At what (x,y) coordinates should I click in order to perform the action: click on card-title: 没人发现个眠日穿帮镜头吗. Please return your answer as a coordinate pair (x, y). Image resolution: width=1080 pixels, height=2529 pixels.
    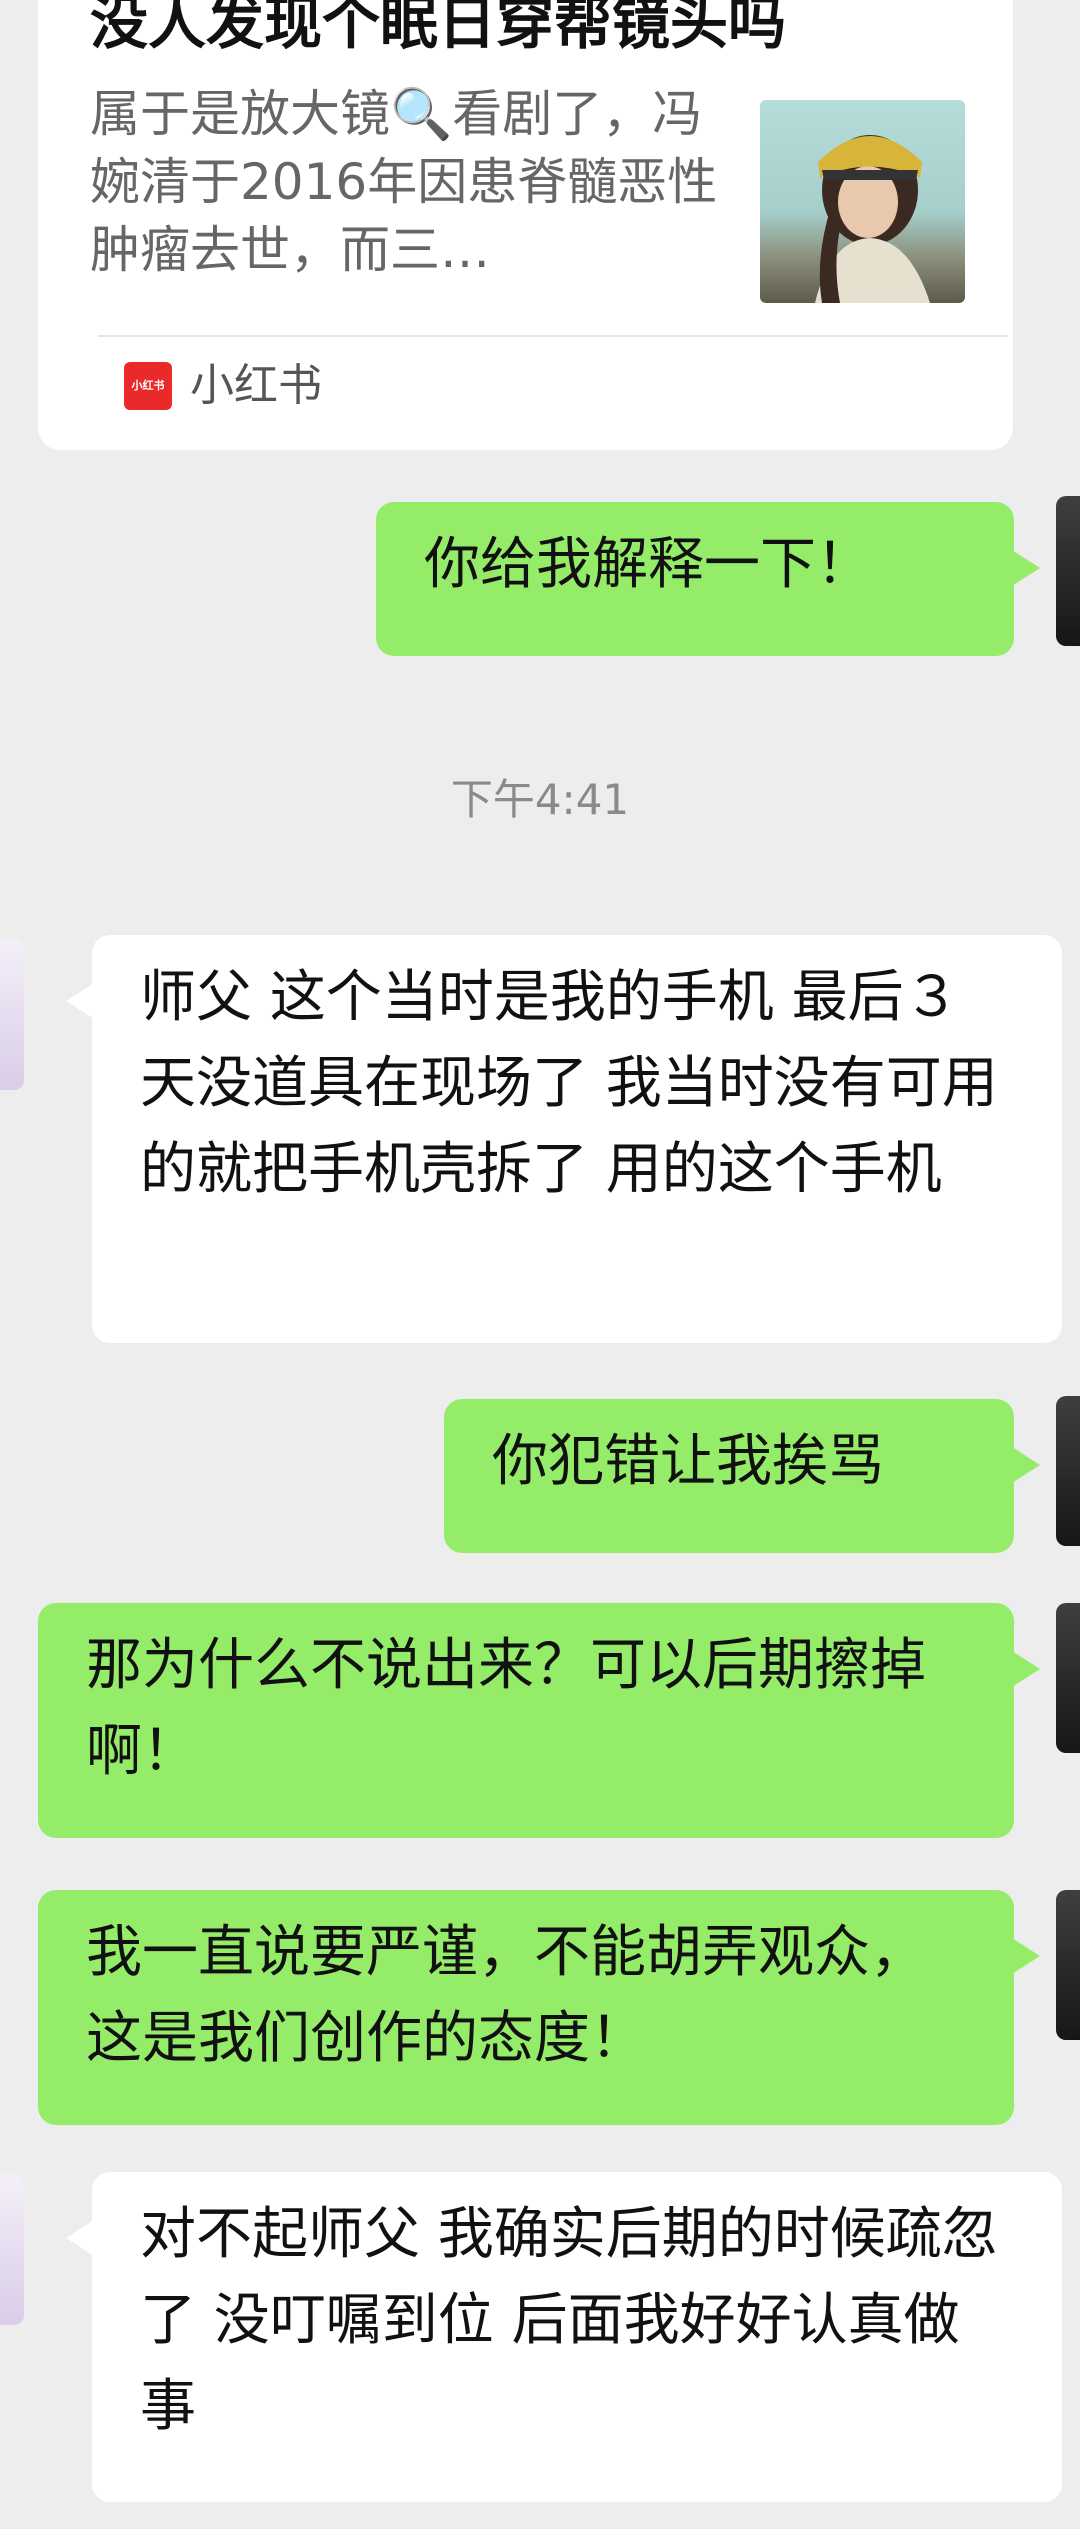
    Looking at the image, I should click on (438, 28).